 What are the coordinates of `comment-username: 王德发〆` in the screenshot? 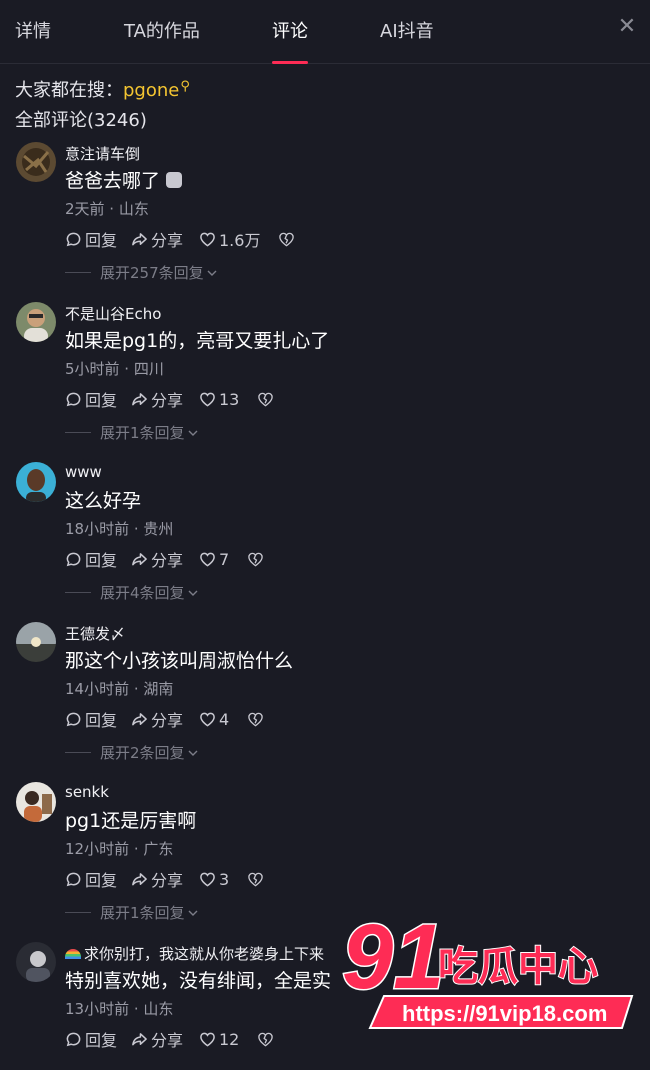 It's located at (95, 633).